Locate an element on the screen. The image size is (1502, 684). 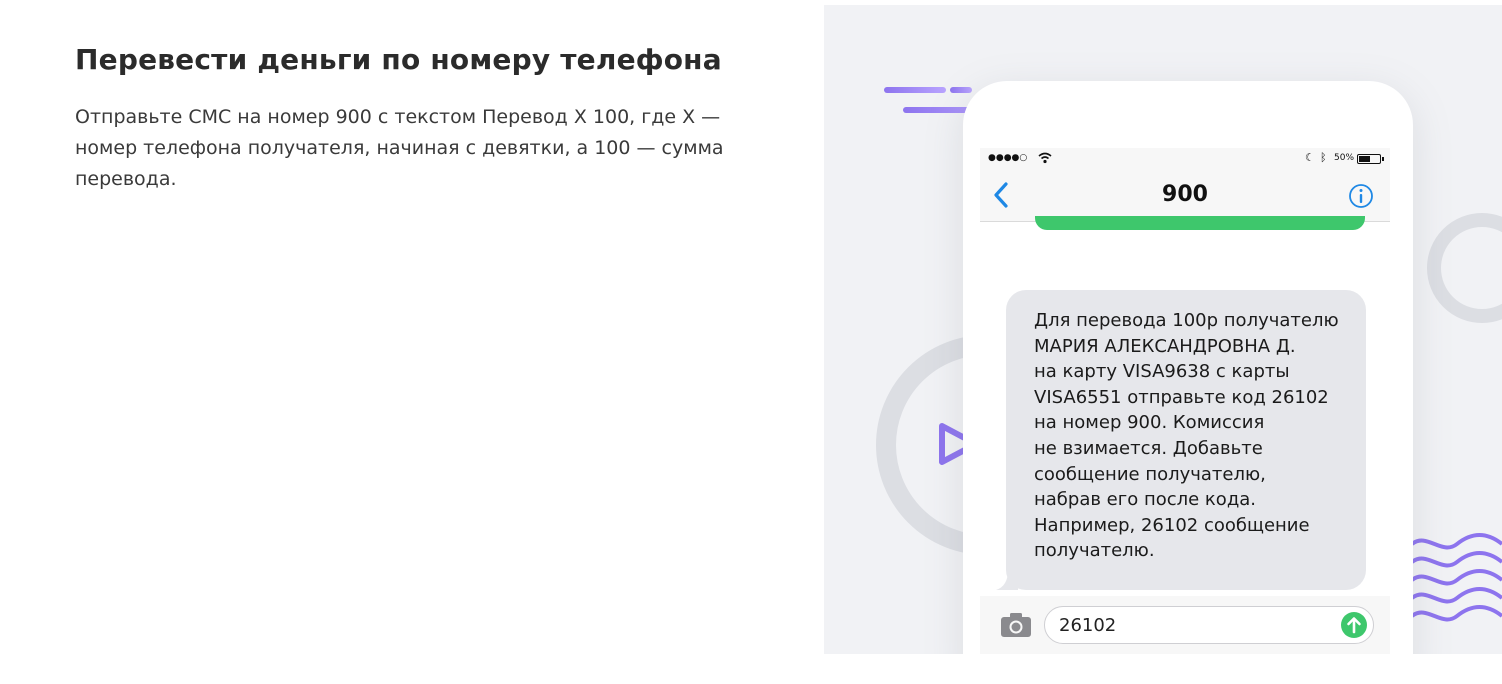
message-composer: 26102 is located at coordinates (1185, 625).